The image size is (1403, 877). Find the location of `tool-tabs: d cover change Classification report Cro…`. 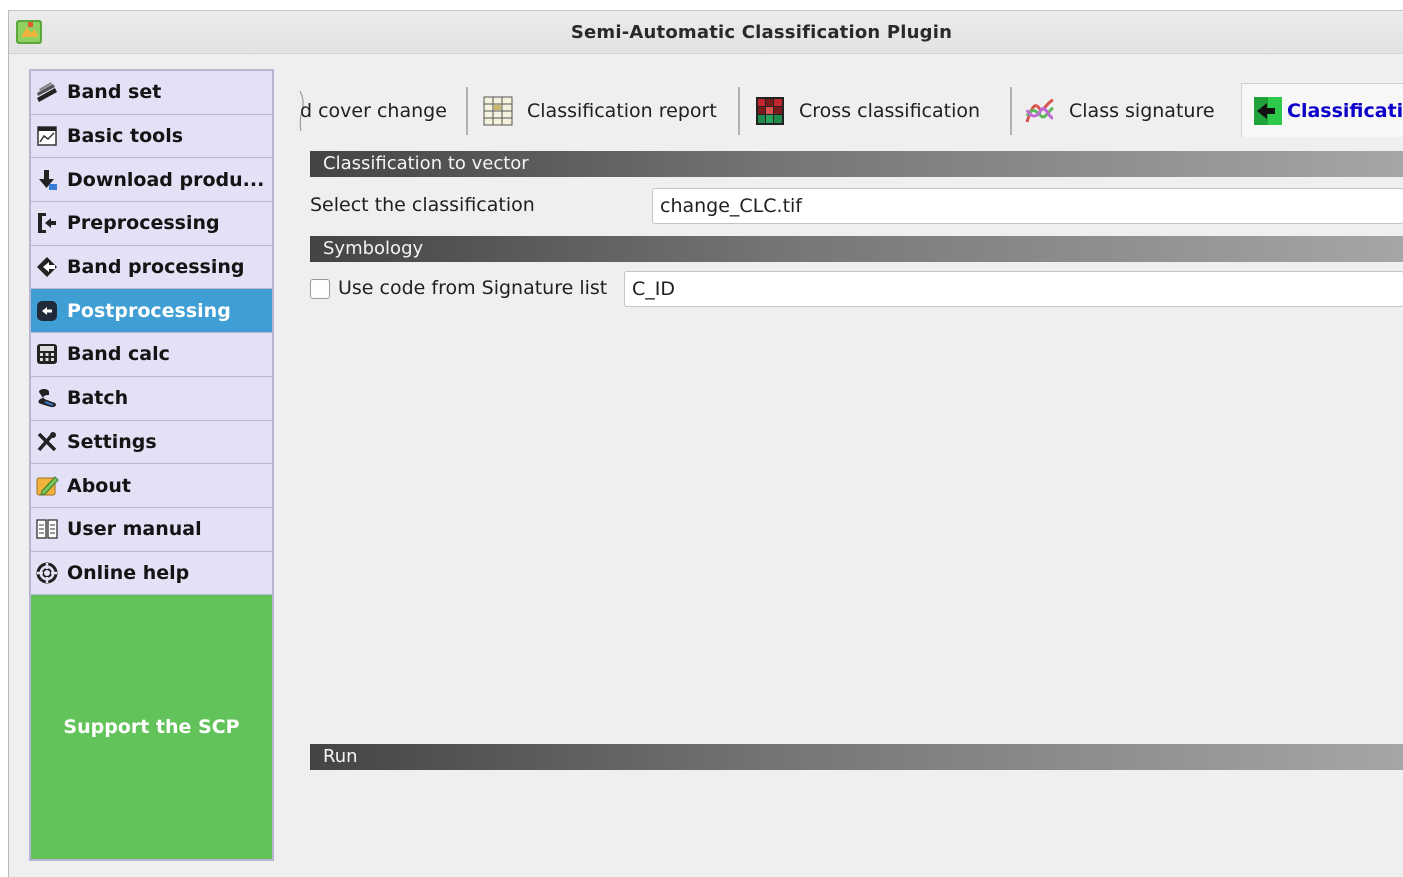

tool-tabs: d cover change Classification report Cro… is located at coordinates (851, 110).